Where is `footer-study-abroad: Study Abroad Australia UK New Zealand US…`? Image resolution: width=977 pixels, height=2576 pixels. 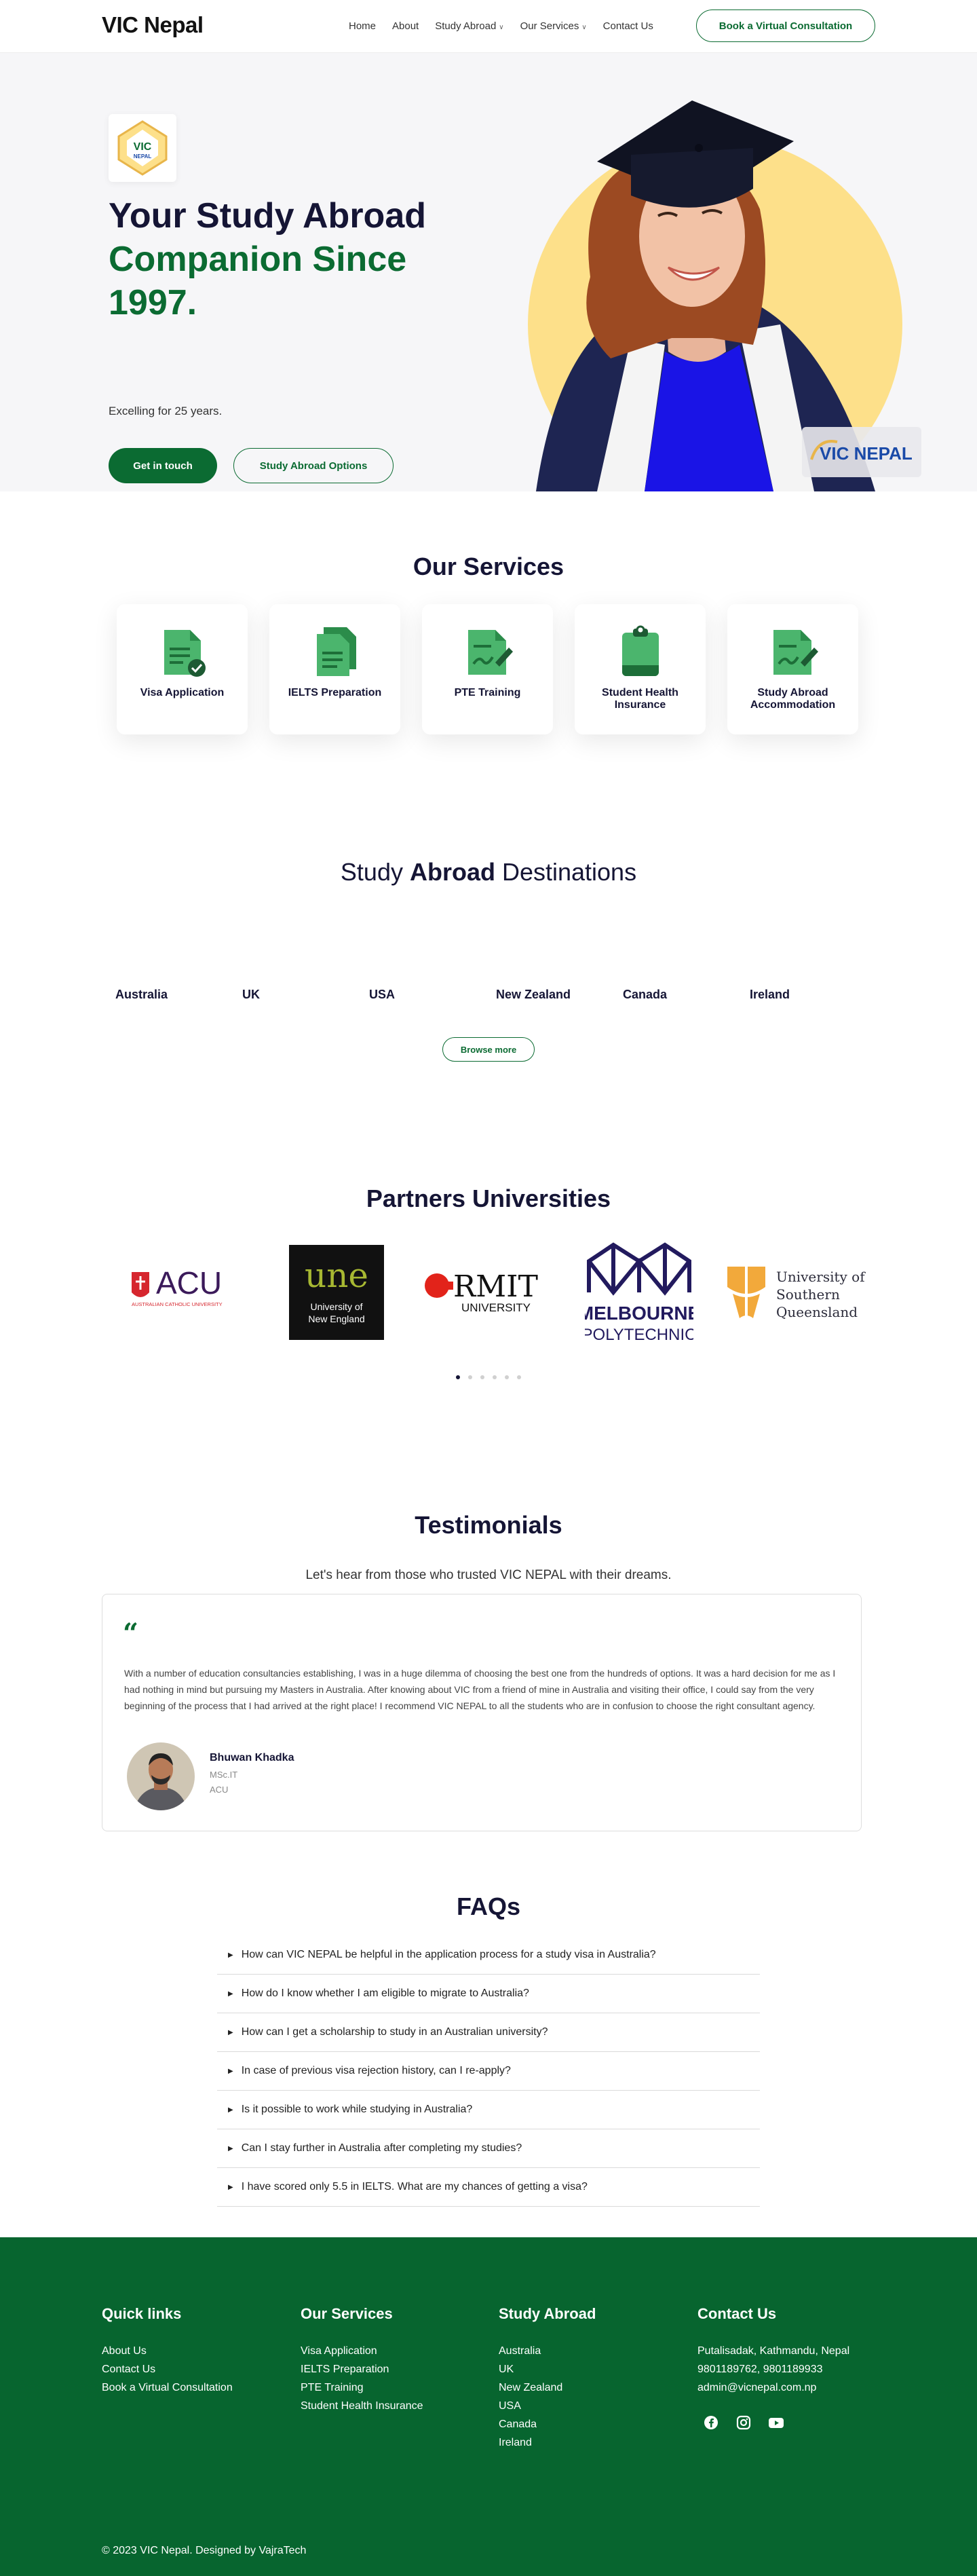
footer-study-abroad: Study Abroad Australia UK New Zealand US… is located at coordinates (548, 2379).